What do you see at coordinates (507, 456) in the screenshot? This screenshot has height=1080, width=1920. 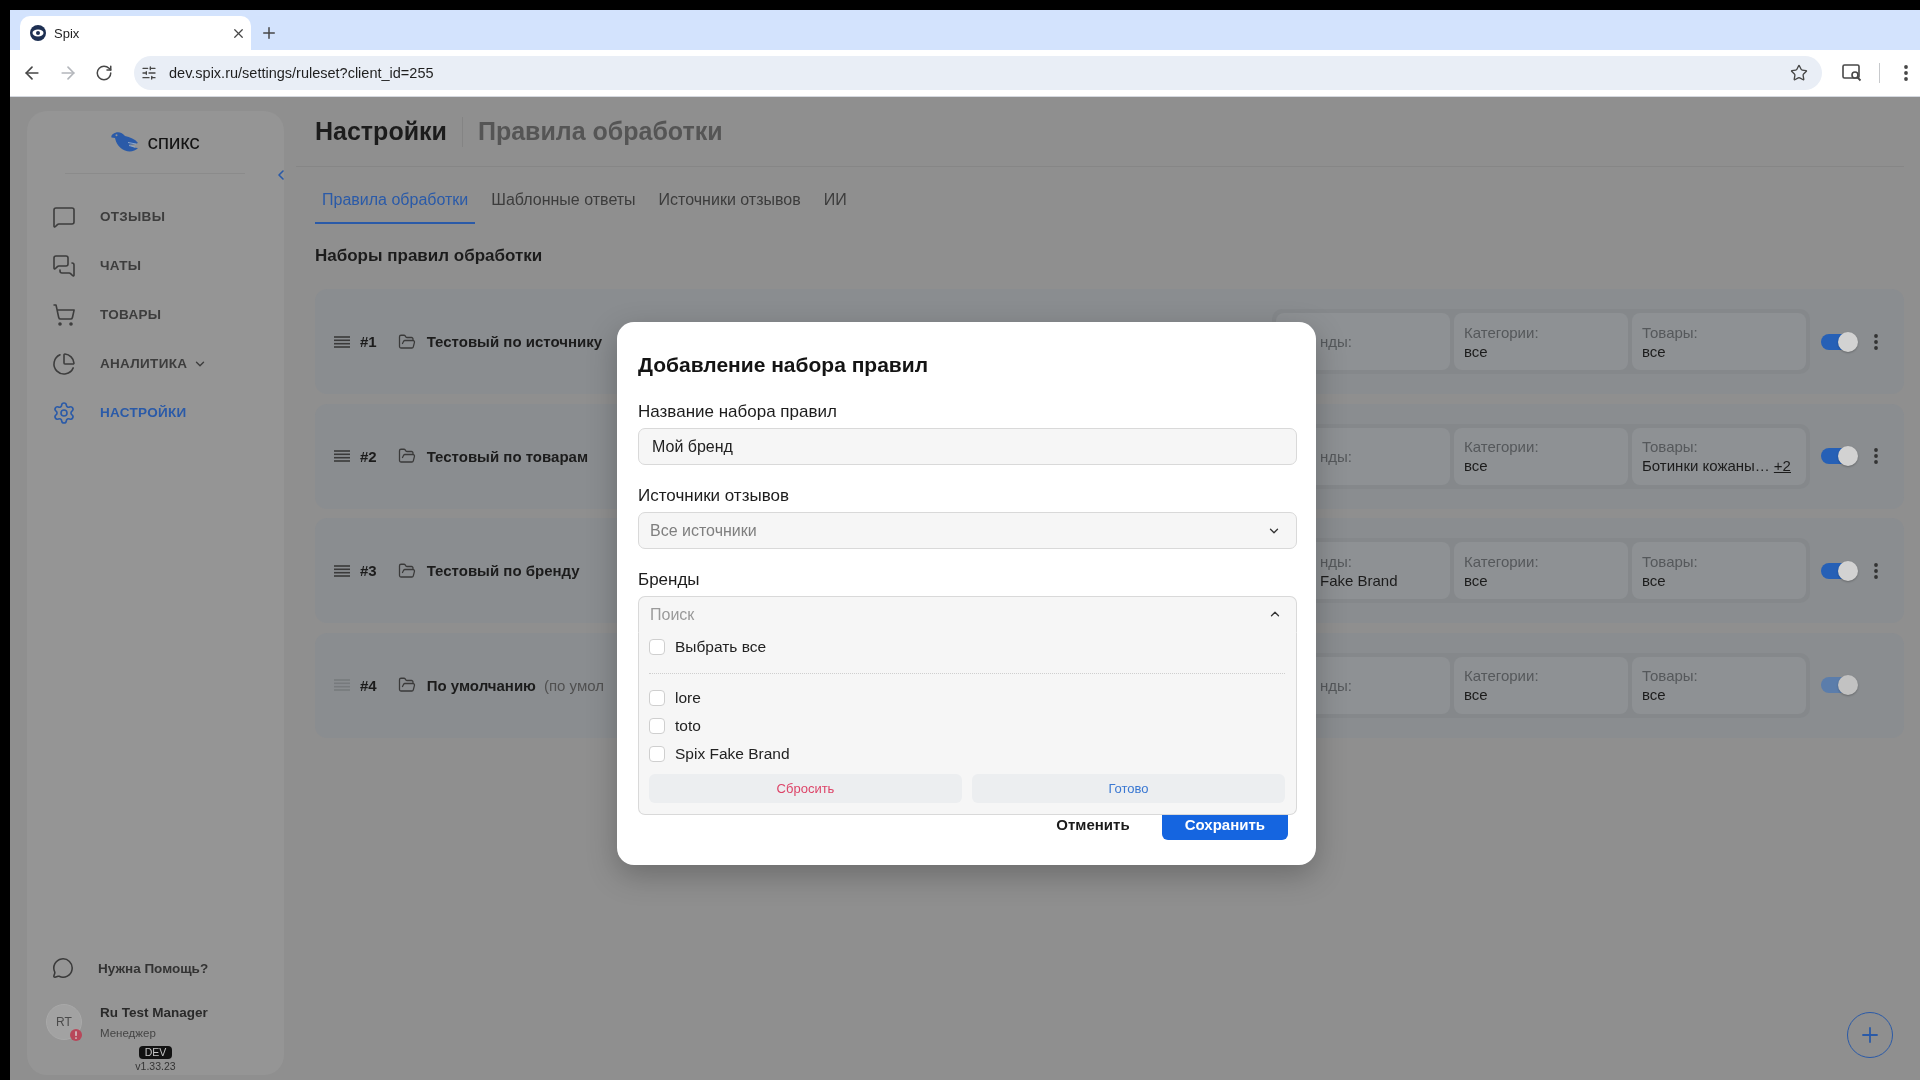 I see `ruleset-name: Тестовый по товарам` at bounding box center [507, 456].